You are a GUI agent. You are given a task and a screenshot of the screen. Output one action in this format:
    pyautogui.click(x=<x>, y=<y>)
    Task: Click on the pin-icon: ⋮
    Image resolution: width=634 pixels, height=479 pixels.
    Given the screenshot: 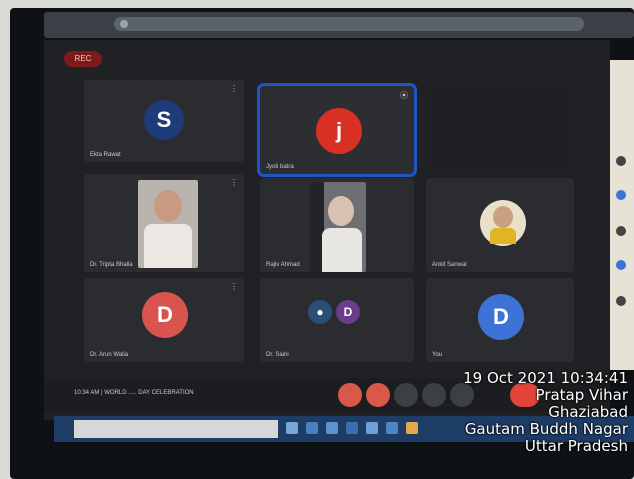 What is the action you would take?
    pyautogui.click(x=234, y=88)
    